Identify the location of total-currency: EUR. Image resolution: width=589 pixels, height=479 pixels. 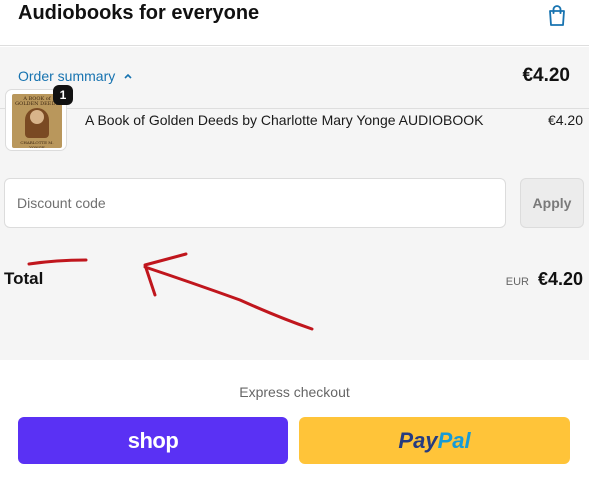
(517, 282).